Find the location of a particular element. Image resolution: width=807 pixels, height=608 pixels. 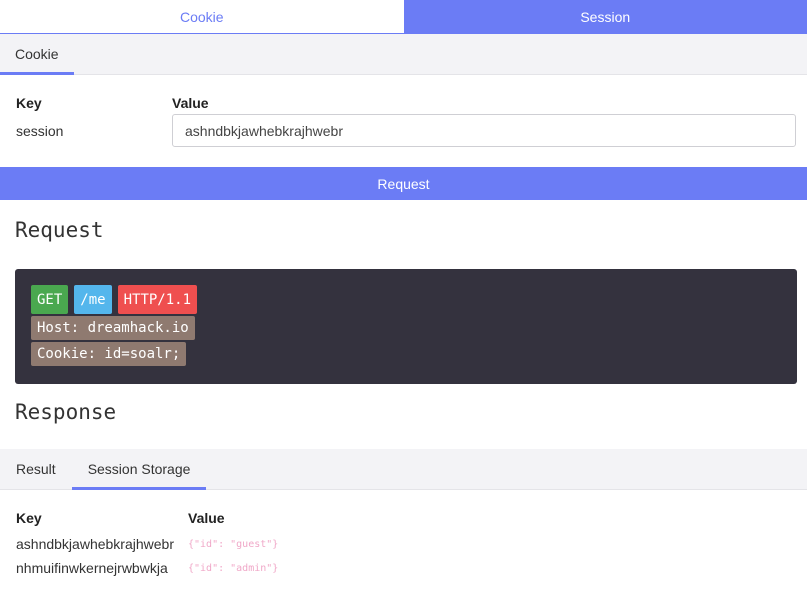

storage-value: {"id": "admin"} is located at coordinates (233, 568).